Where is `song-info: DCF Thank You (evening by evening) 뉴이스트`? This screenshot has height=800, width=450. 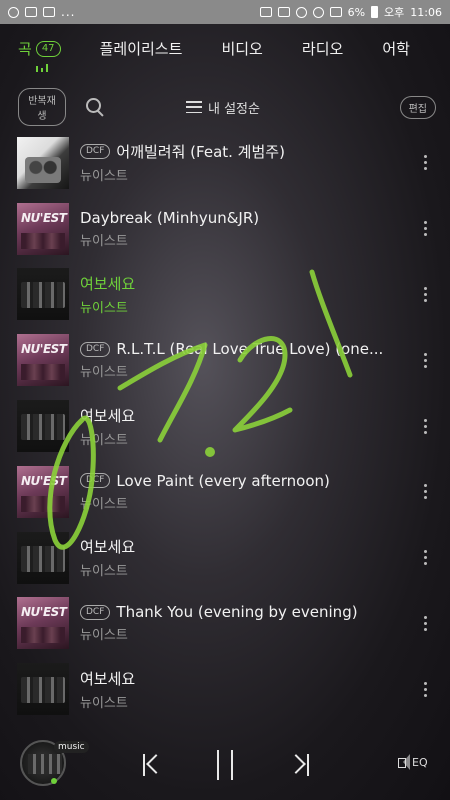 song-info: DCF Thank You (evening by evening) 뉴이스트 is located at coordinates (245, 623).